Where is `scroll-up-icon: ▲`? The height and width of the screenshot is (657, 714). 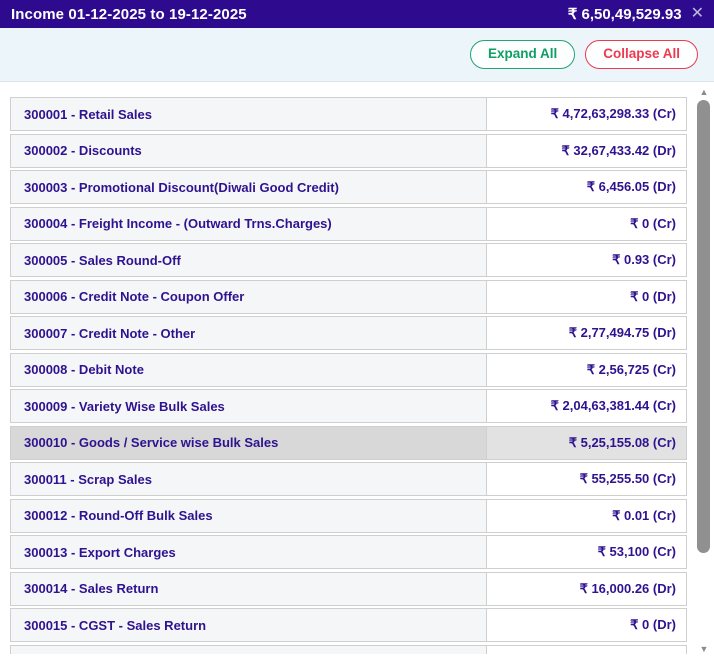
scroll-up-icon: ▲ is located at coordinates (704, 92).